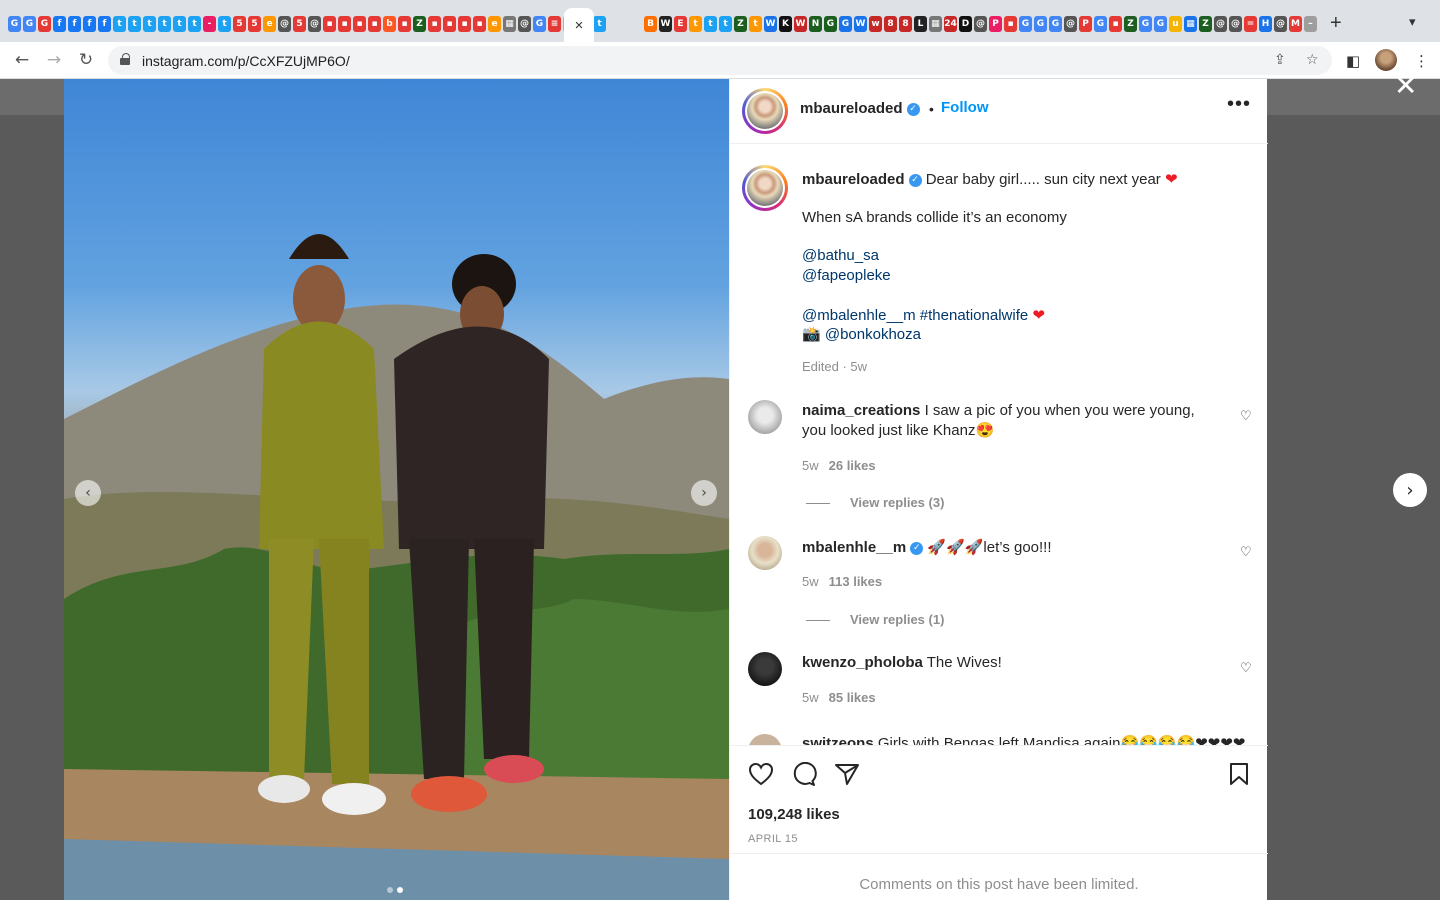 The height and width of the screenshot is (900, 1440). Describe the element at coordinates (785, 24) in the screenshot. I see `tab-favicon-icon: K` at that location.